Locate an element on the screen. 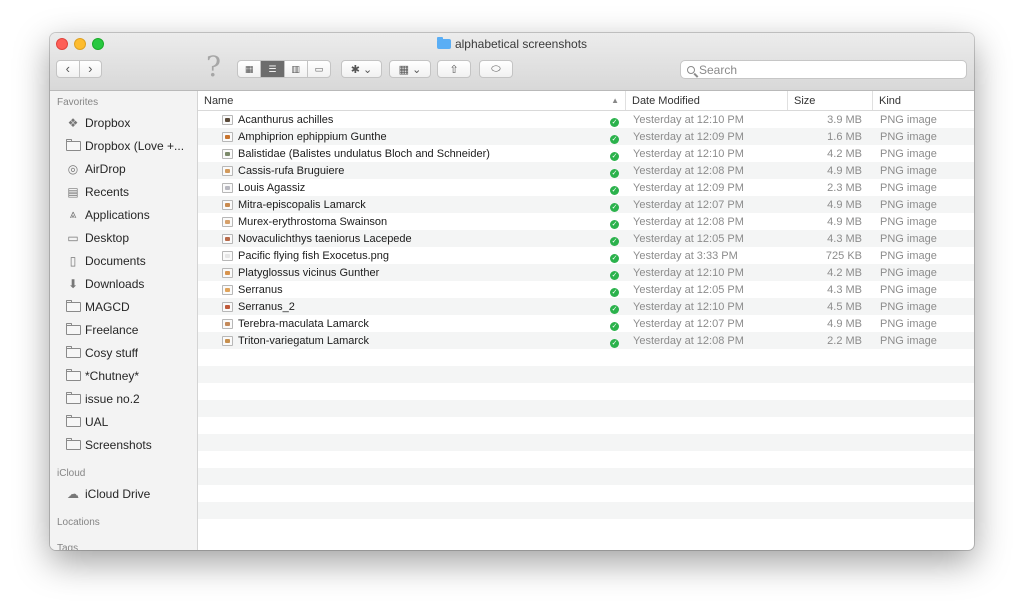 This screenshot has width=1024, height=616. sidebar-header-icloud: iCloud is located at coordinates (71, 473).